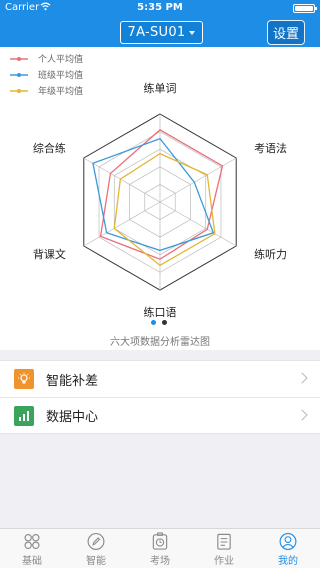 The height and width of the screenshot is (568, 320). I want to click on tab-label: 考场, so click(160, 561).